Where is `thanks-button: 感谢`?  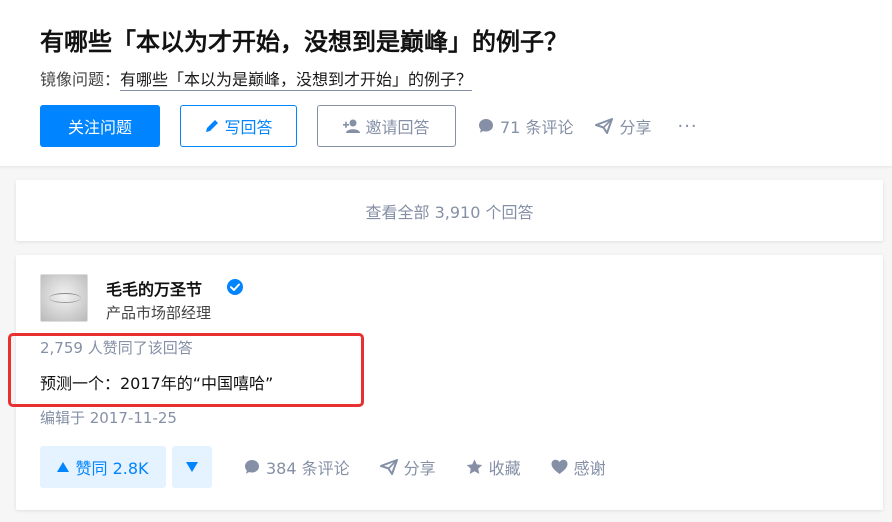
thanks-button: 感谢 is located at coordinates (578, 467).